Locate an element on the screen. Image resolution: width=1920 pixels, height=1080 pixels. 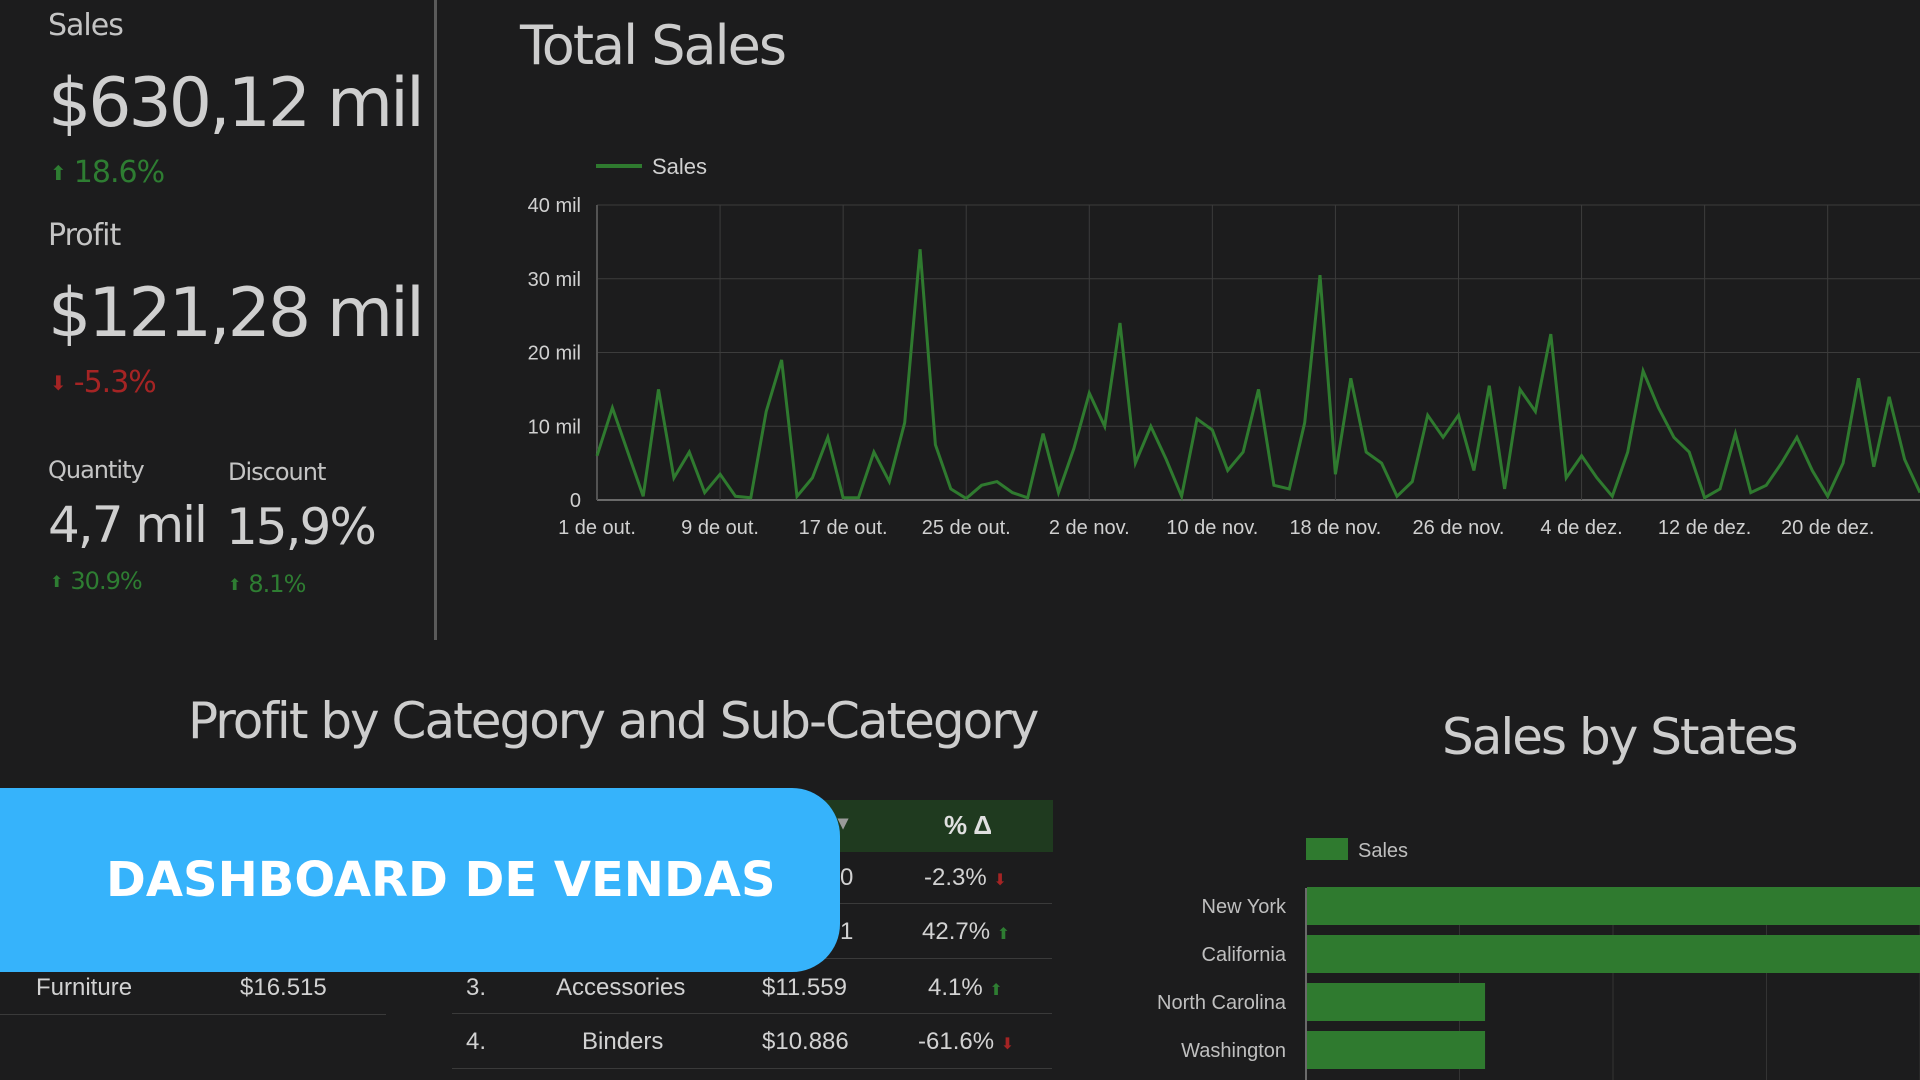
banner-title: DASHBOARD DE VENDAS is located at coordinates (441, 880).